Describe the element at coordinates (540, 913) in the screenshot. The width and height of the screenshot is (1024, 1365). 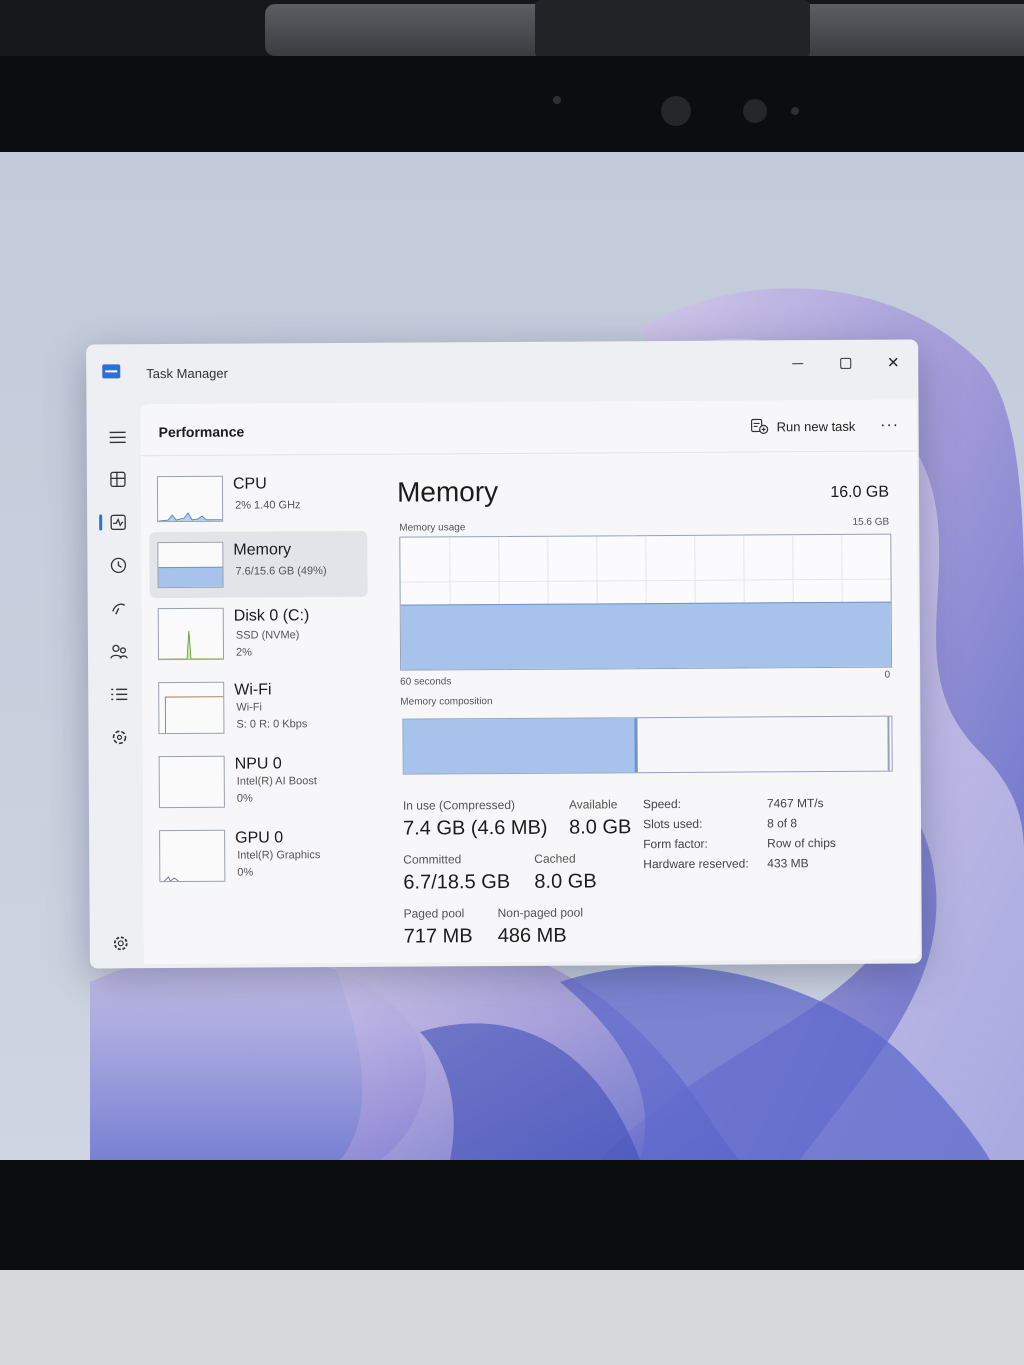
I see `stat-label: Non-paged pool` at that location.